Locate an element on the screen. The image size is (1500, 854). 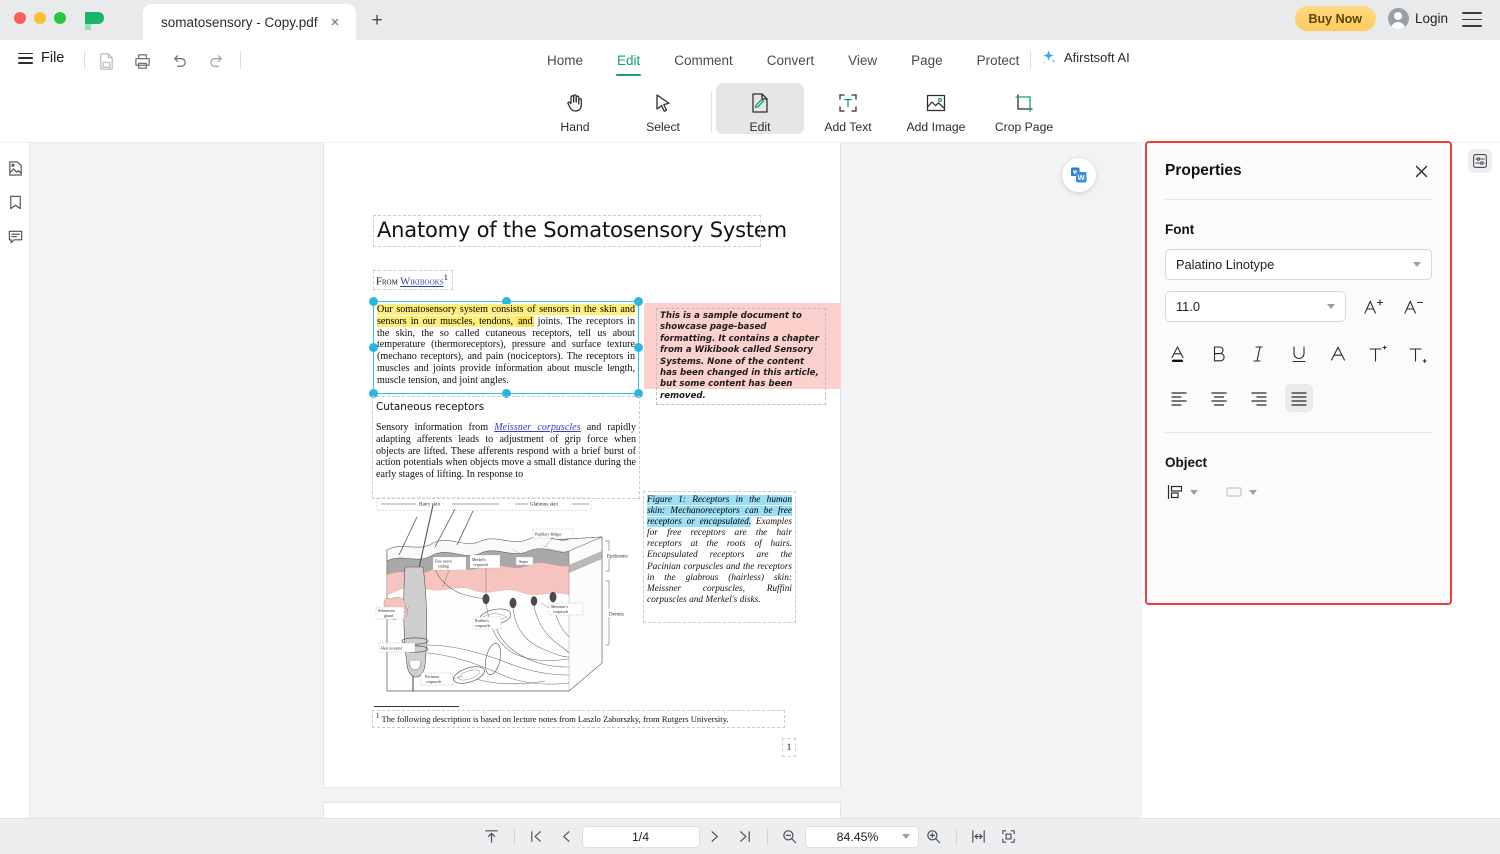
font-size-select: 11.0 is located at coordinates (1255, 306).